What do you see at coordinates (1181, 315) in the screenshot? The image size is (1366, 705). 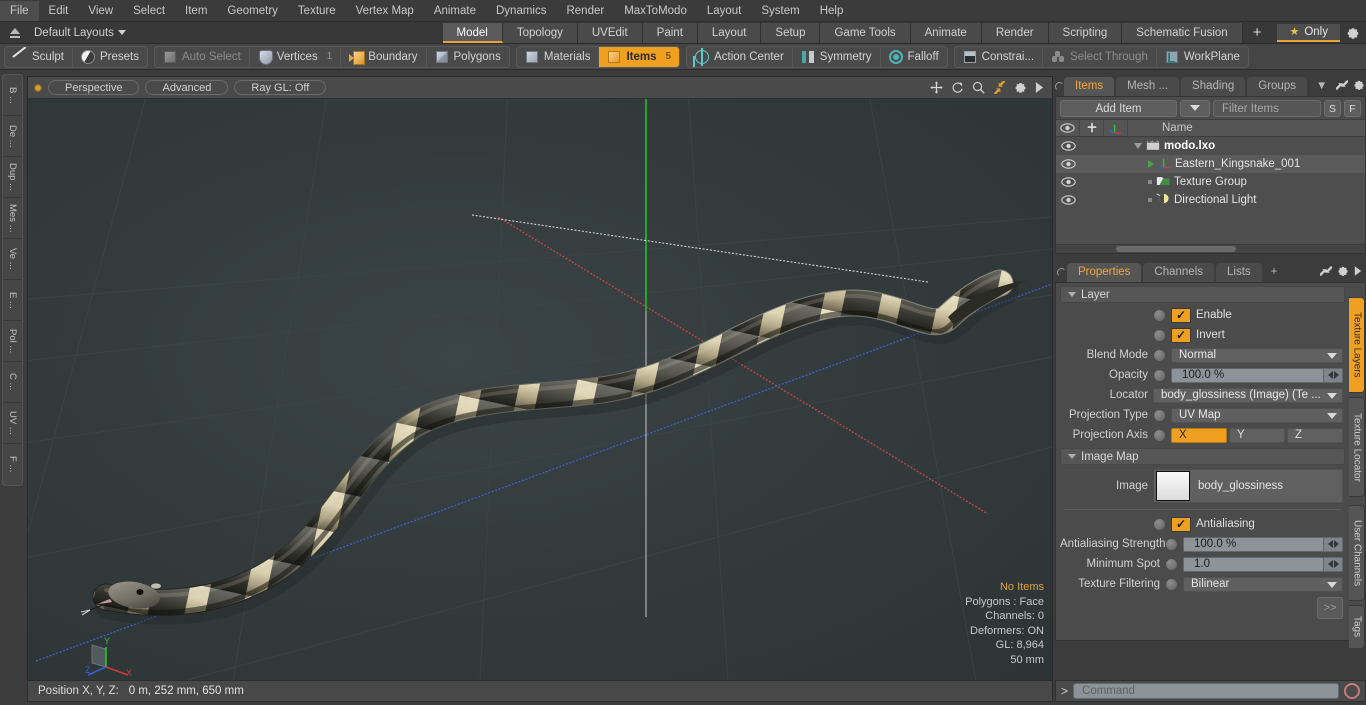 I see `enable-checkbox: ✓` at bounding box center [1181, 315].